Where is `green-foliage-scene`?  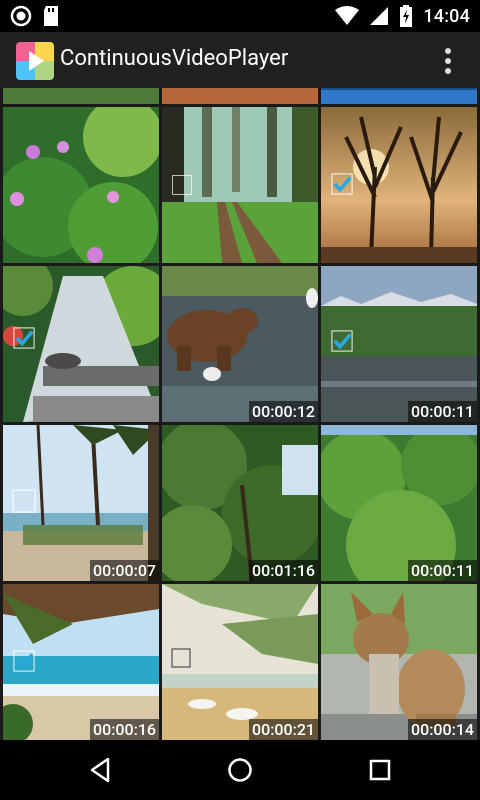 green-foliage-scene is located at coordinates (240, 503).